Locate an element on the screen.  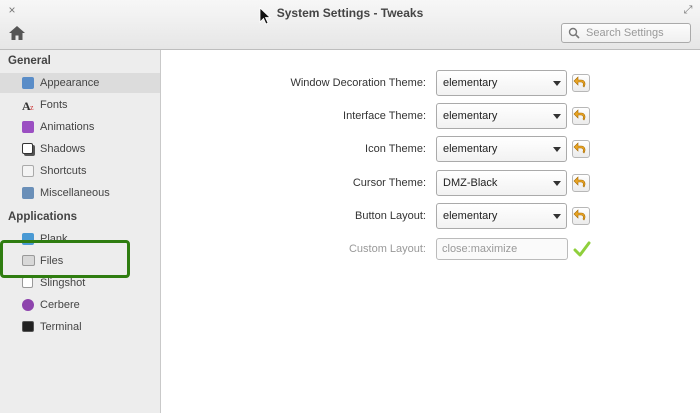
slingshot-icon is located at coordinates (27, 282).